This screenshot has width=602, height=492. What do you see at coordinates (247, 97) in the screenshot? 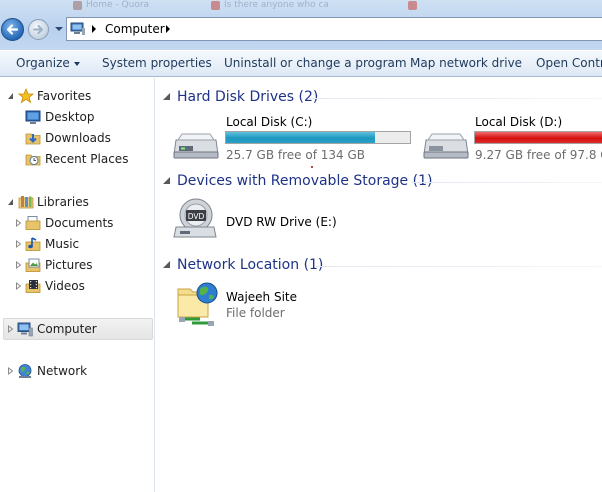
I see `group-header-hard-disk-drives: Hard Disk Drives (2)` at bounding box center [247, 97].